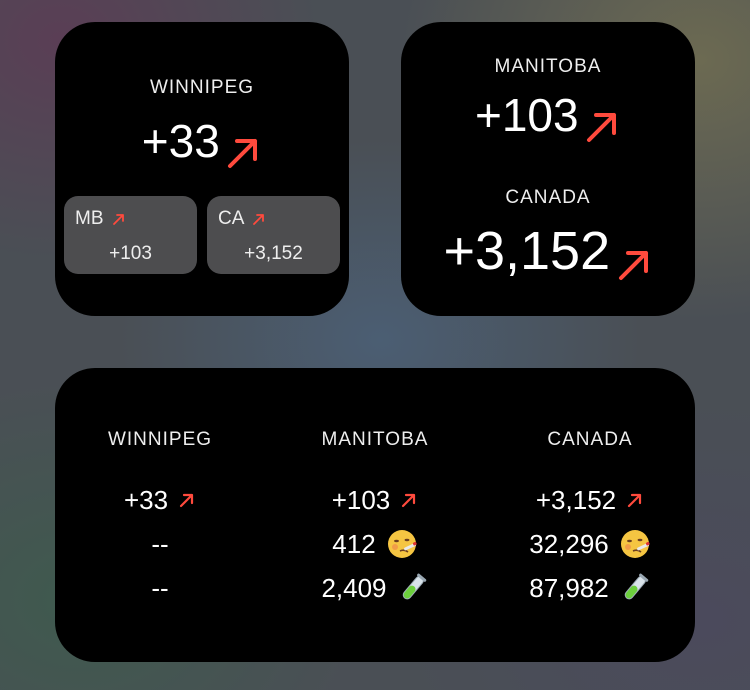 This screenshot has width=750, height=690. Describe the element at coordinates (89, 218) in the screenshot. I see `sub-card-label: MB` at that location.